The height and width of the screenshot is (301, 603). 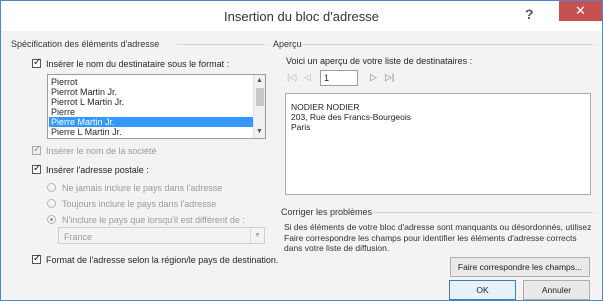 What do you see at coordinates (373, 77) in the screenshot?
I see `next-record-icon: ▷` at bounding box center [373, 77].